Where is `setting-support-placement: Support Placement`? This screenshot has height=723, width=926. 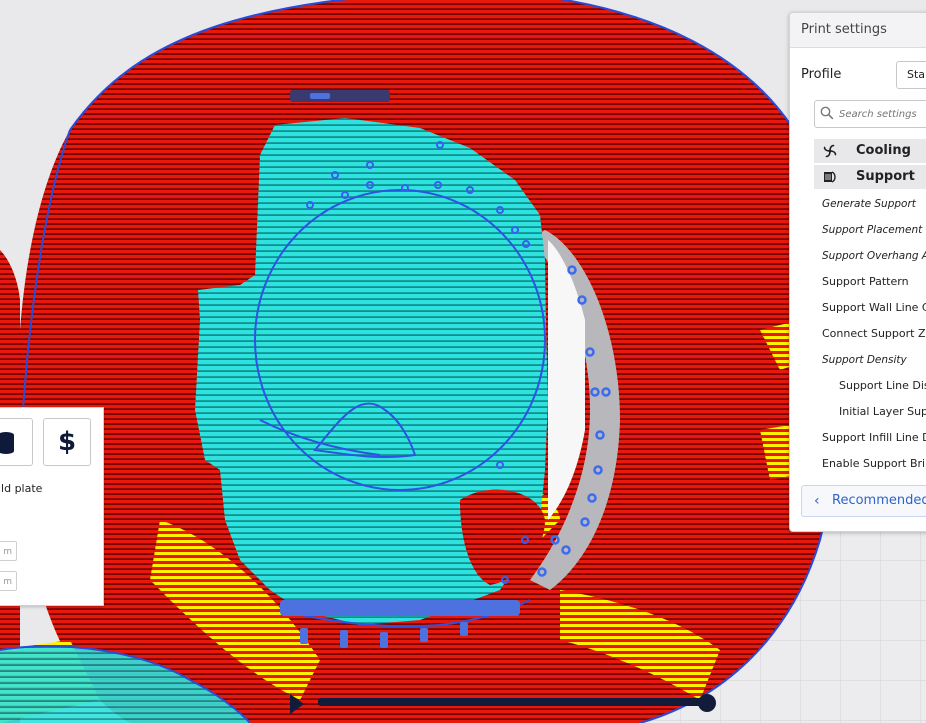
setting-support-placement: Support Placement is located at coordinates (858, 230).